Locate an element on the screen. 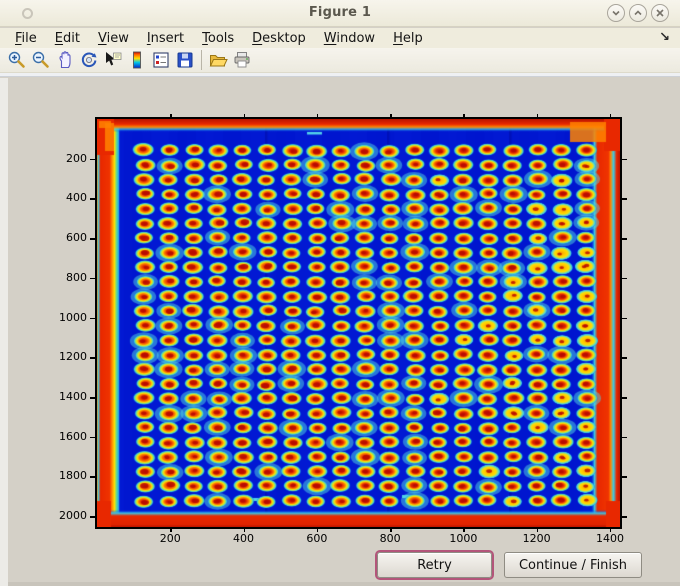 This screenshot has width=680, height=586. y-tick-label: 2000 is located at coordinates (73, 516).